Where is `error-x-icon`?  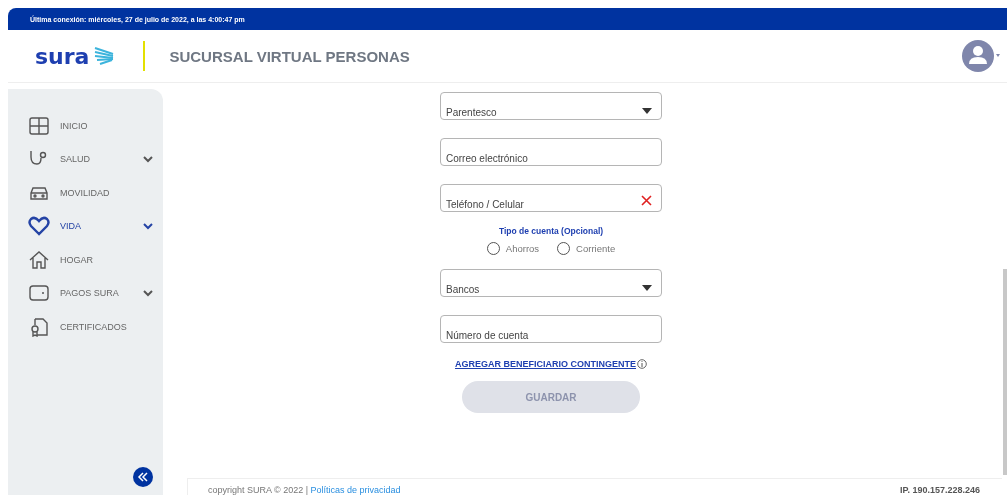
error-x-icon is located at coordinates (646, 200).